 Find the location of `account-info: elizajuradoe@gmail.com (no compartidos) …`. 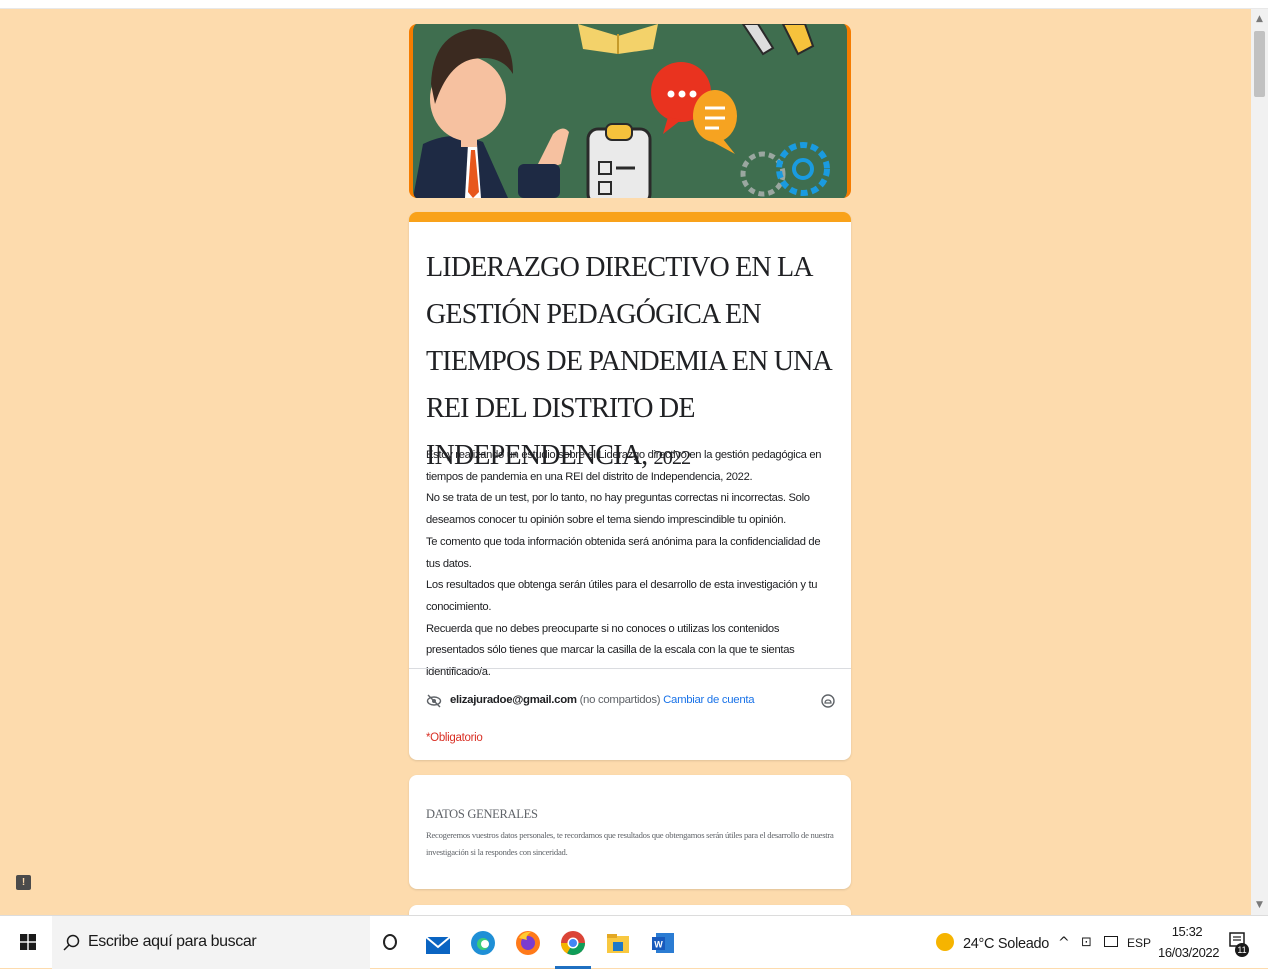

account-info: elizajuradoe@gmail.com (no compartidos) … is located at coordinates (602, 700).